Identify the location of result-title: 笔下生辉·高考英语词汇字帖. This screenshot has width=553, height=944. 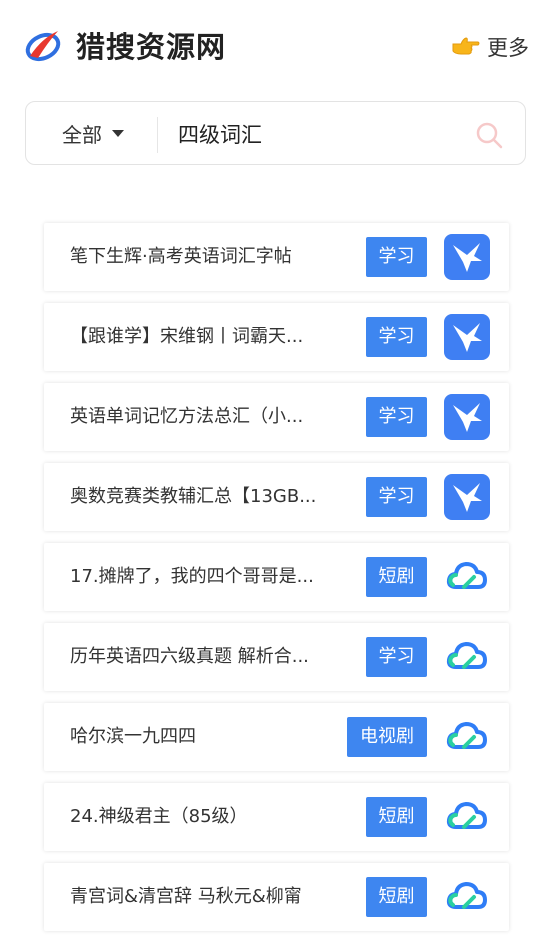
(181, 257).